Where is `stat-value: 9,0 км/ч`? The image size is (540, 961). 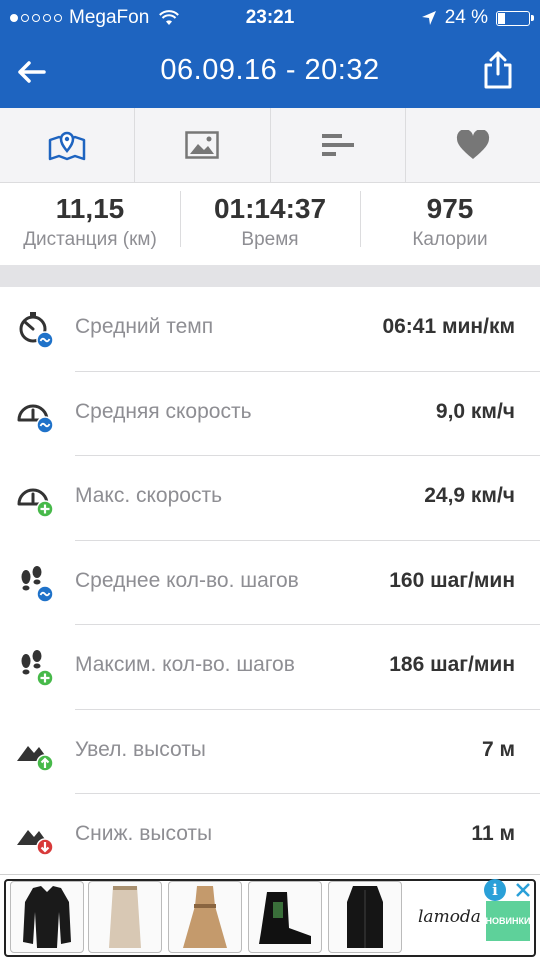
stat-value: 9,0 км/ч is located at coordinates (475, 411).